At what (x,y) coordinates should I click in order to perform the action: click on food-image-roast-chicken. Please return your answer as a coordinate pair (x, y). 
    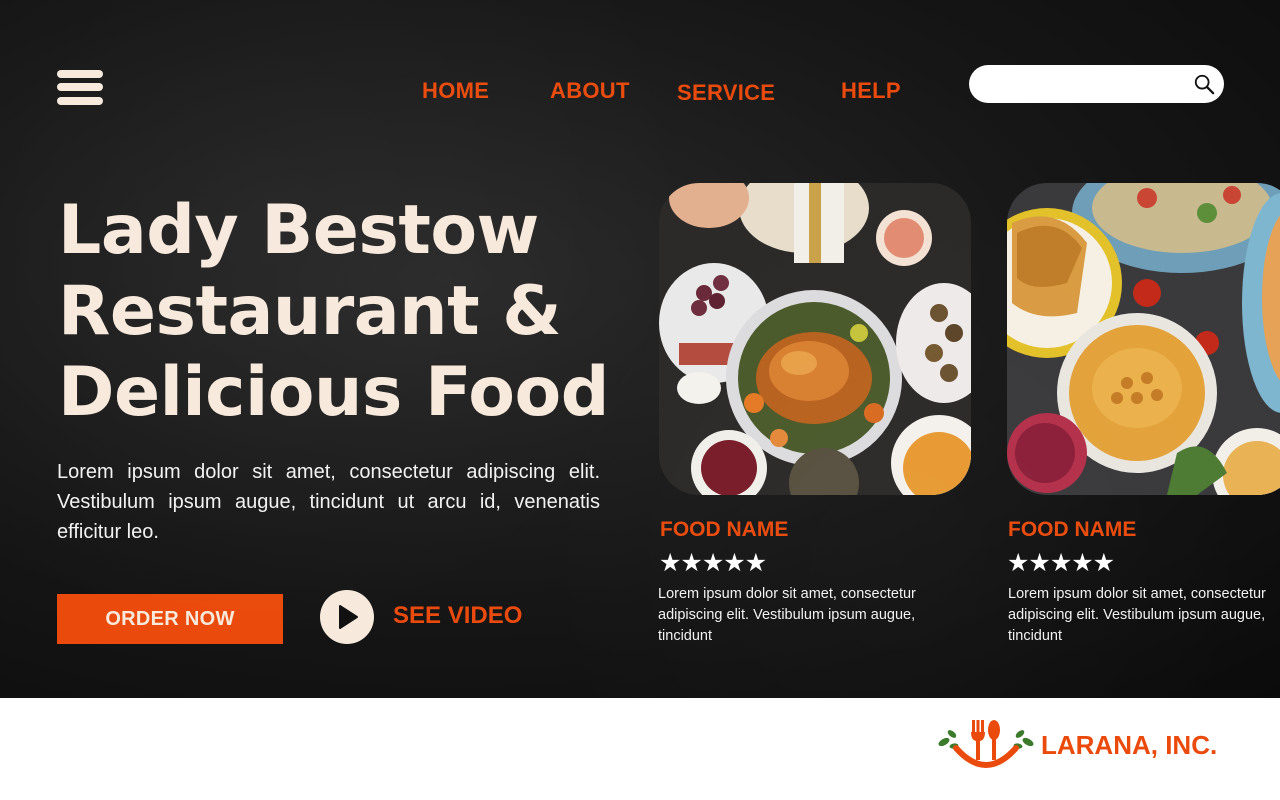
    Looking at the image, I should click on (815, 339).